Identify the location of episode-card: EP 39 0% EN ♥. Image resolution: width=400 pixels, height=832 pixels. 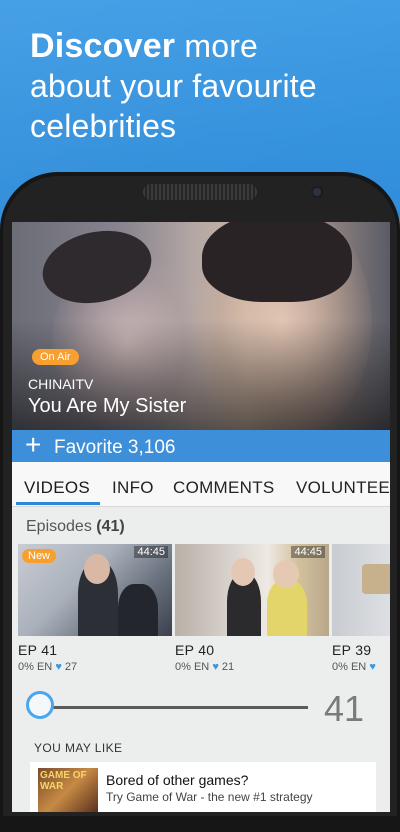
(361, 608).